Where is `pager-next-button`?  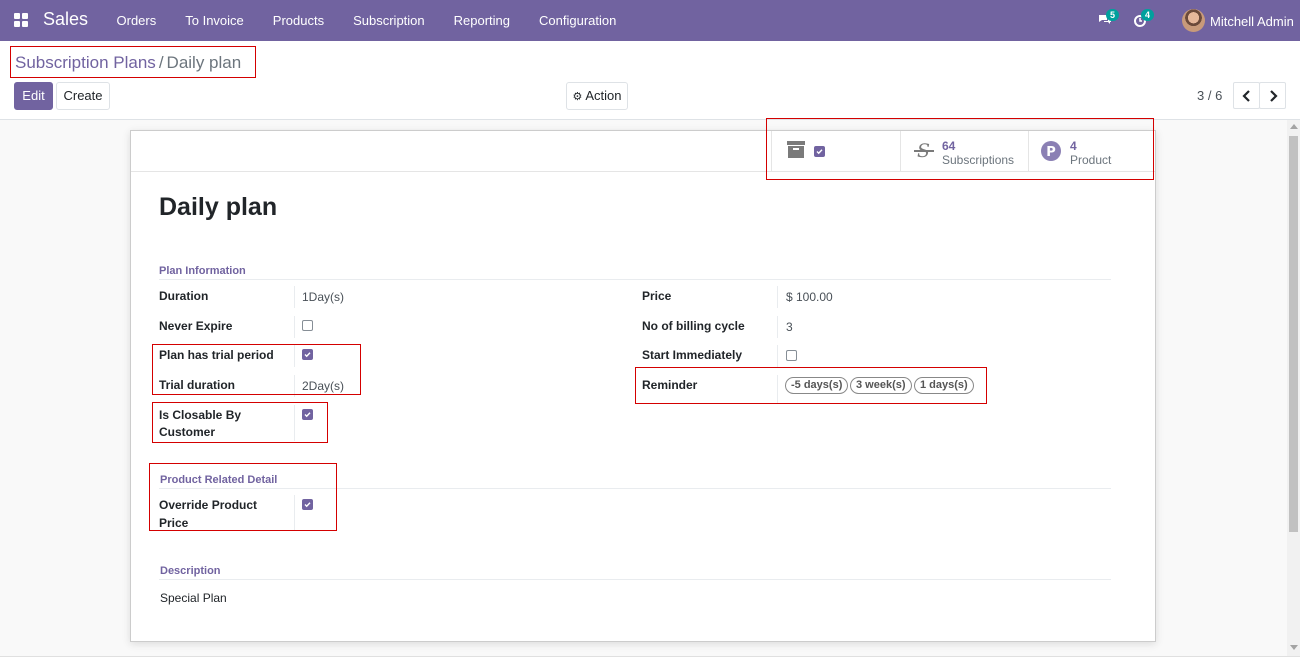
pager-next-button is located at coordinates (1272, 95).